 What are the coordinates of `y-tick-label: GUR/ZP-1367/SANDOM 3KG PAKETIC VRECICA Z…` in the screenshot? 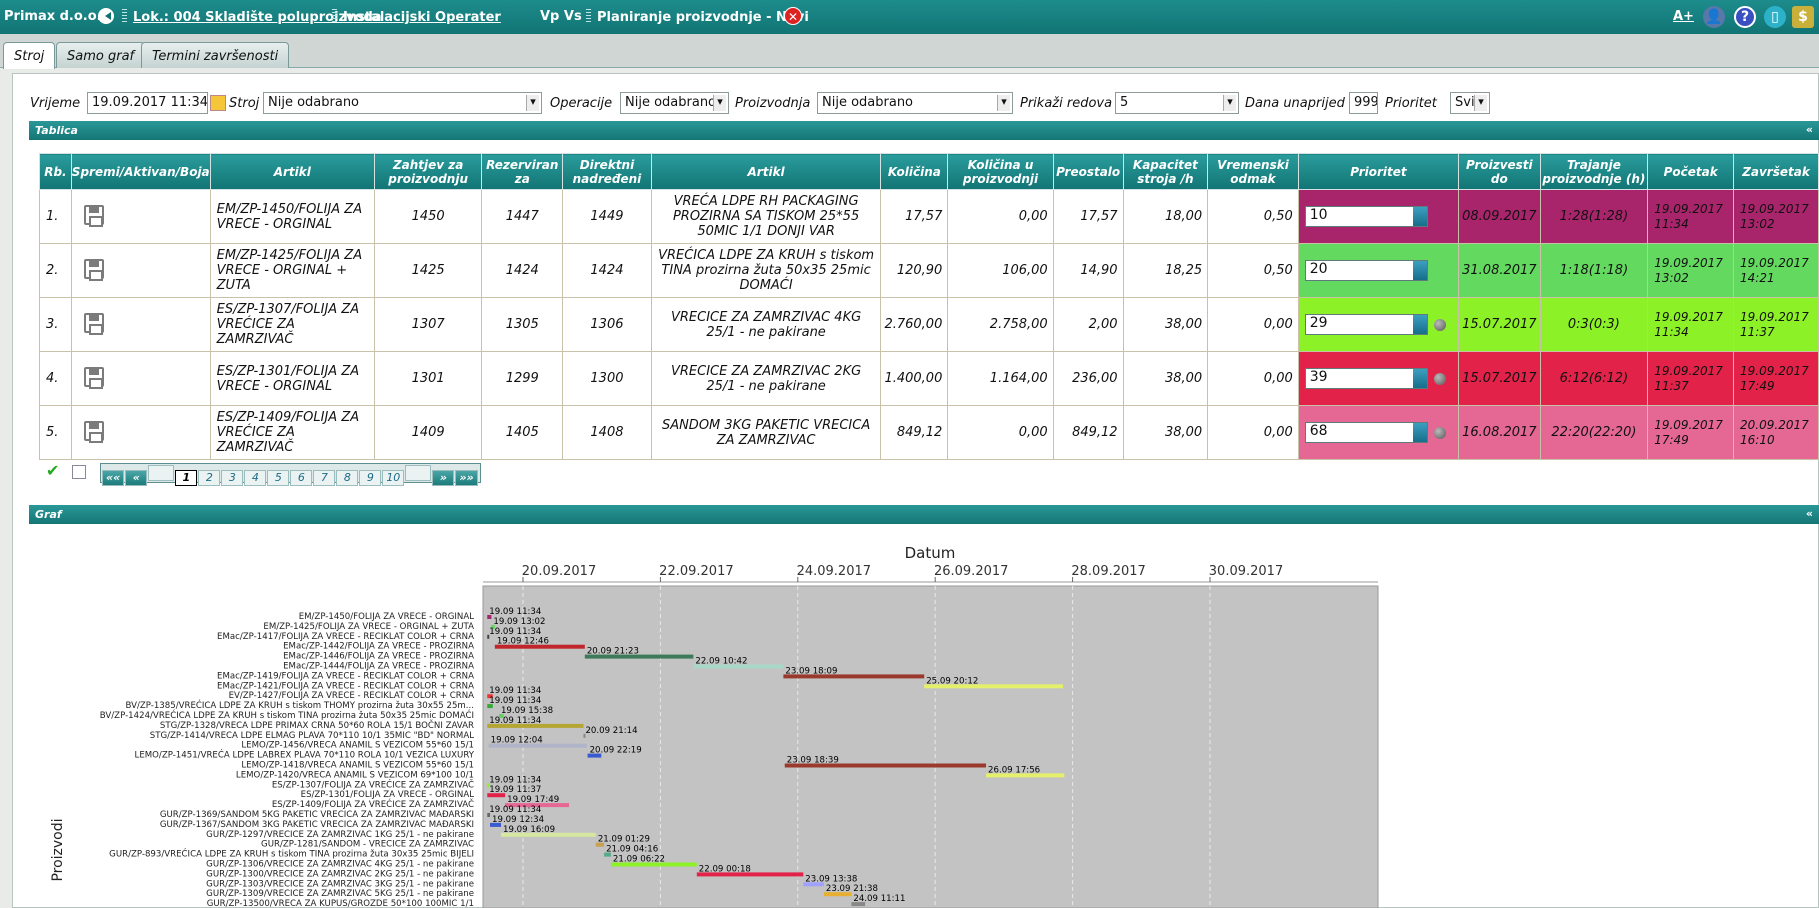 It's located at (317, 825).